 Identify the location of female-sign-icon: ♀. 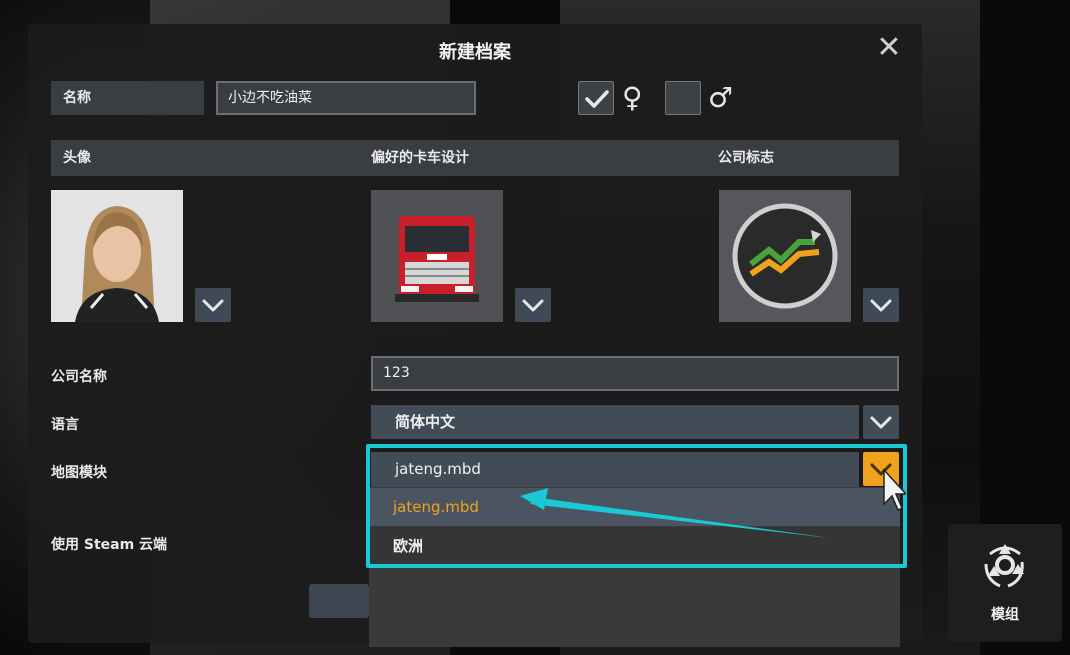
(632, 97).